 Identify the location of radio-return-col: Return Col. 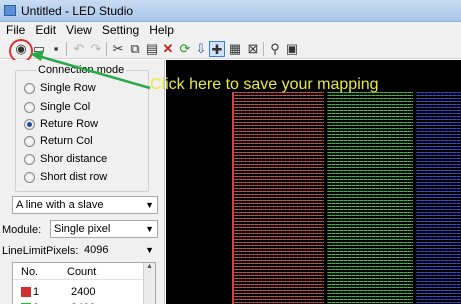
(58, 141).